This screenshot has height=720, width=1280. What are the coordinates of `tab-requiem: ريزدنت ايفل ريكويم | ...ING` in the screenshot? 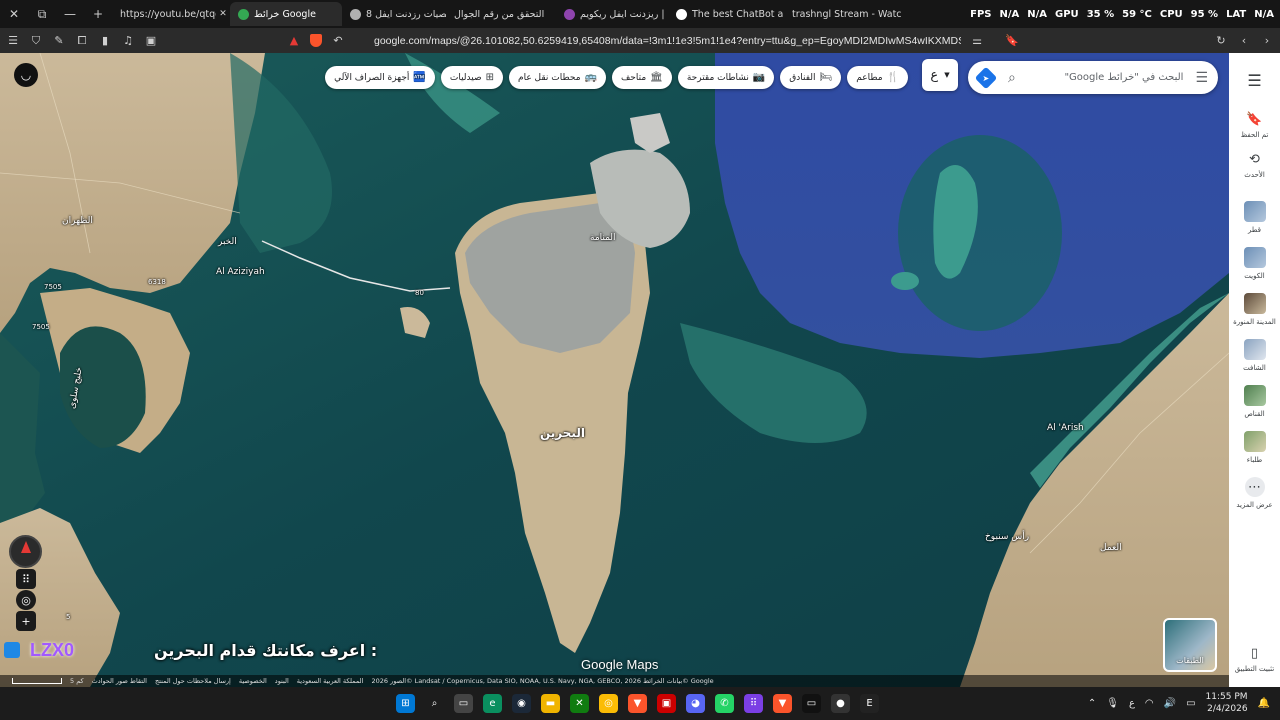 It's located at (612, 14).